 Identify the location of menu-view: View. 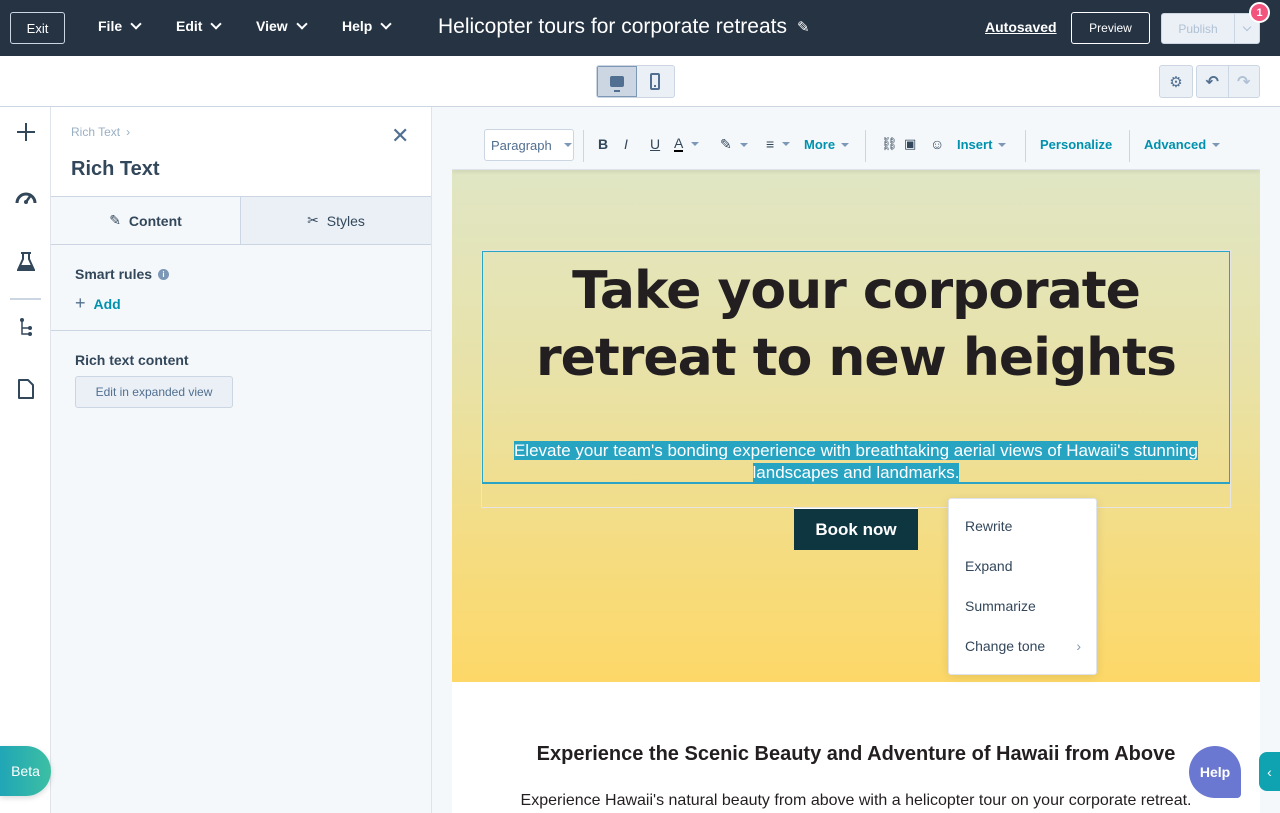
(282, 26).